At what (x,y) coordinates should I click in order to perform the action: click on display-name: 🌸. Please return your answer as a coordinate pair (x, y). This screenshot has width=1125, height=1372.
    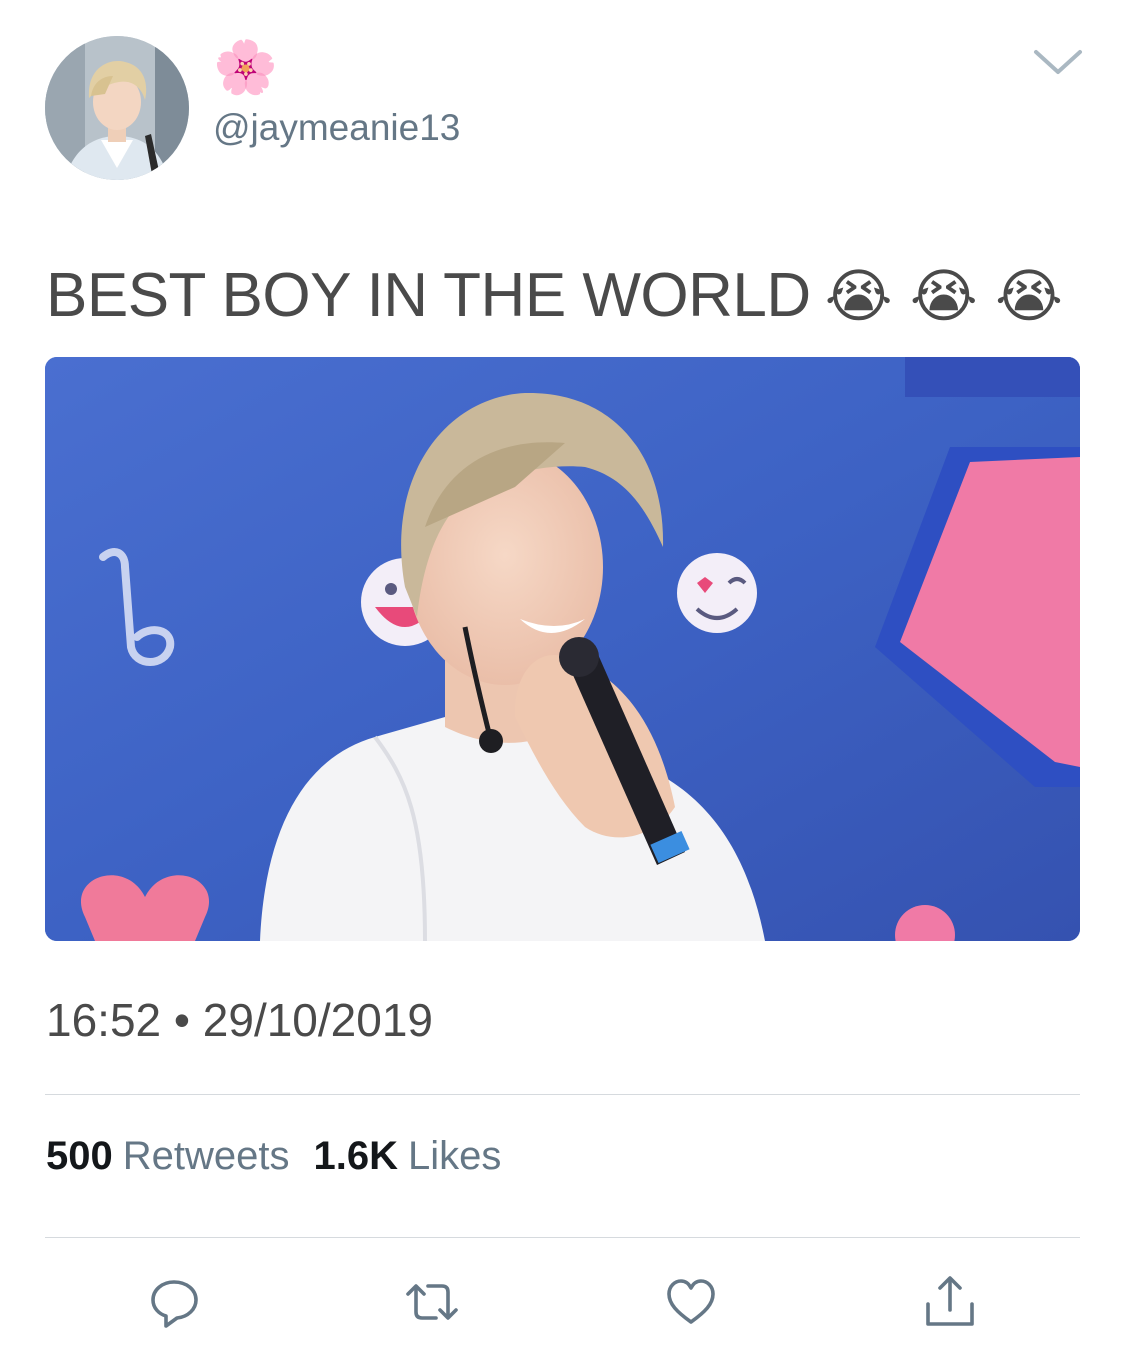
    Looking at the image, I should click on (245, 68).